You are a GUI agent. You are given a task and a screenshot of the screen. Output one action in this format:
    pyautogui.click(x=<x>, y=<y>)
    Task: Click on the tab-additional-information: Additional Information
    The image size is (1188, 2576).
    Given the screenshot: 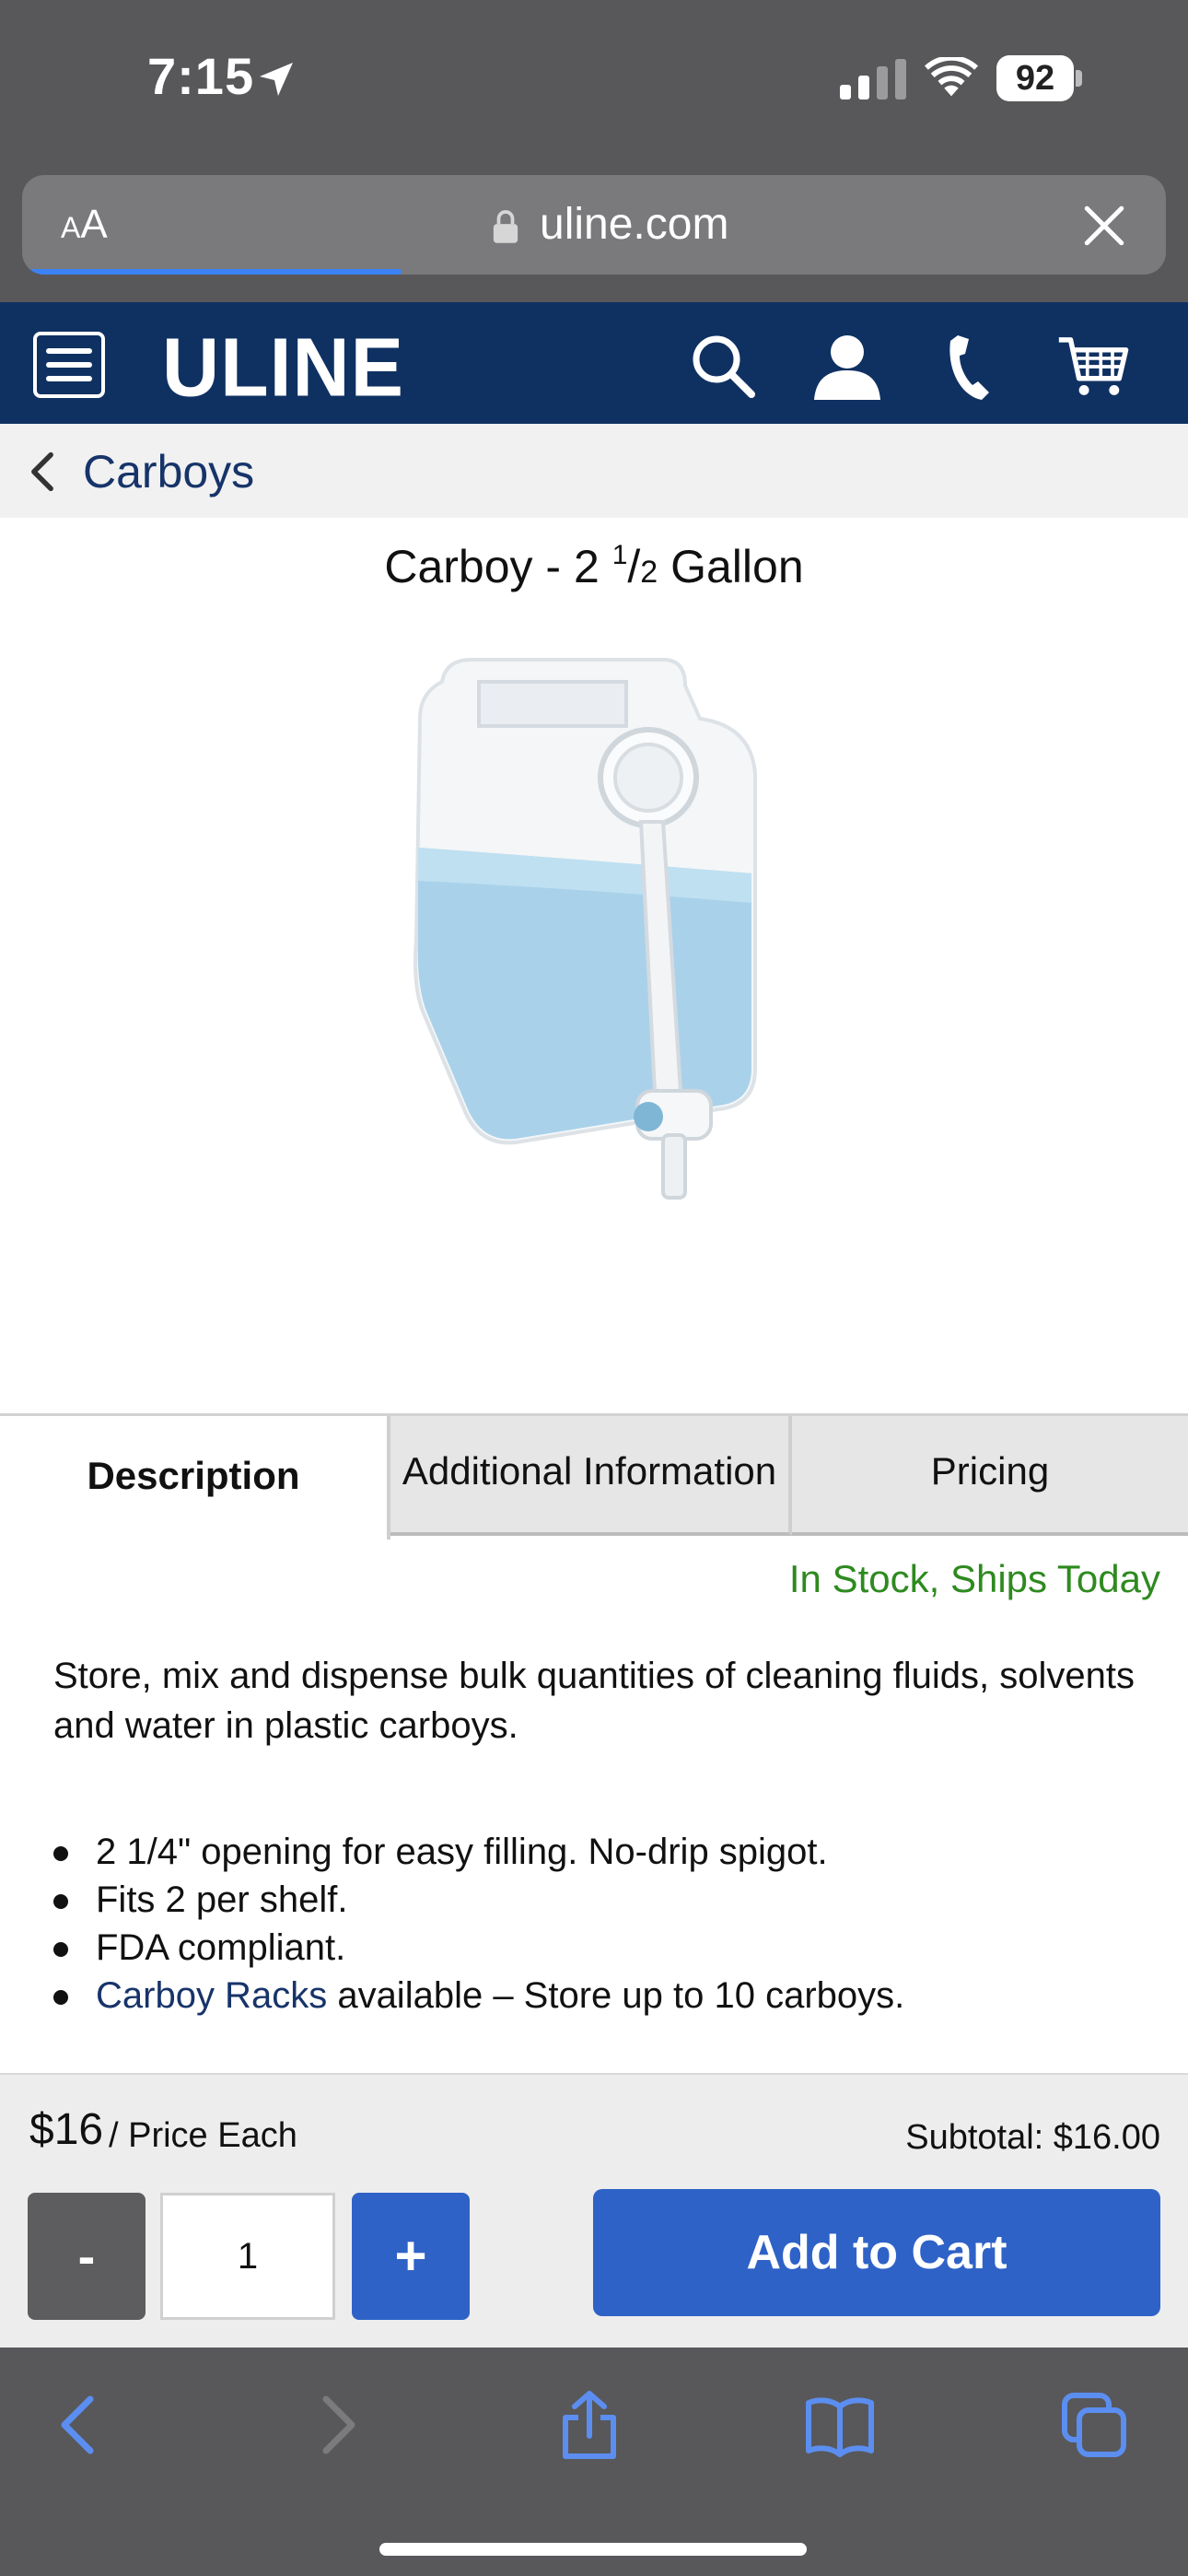 What is the action you would take?
    pyautogui.click(x=591, y=1476)
    